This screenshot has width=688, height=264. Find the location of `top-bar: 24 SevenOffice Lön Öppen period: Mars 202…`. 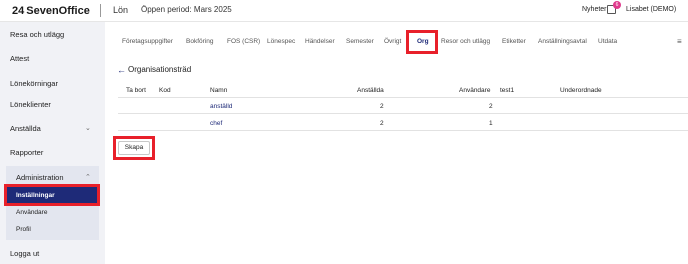

top-bar: 24 SevenOffice Lön Öppen period: Mars 202… is located at coordinates (344, 11).